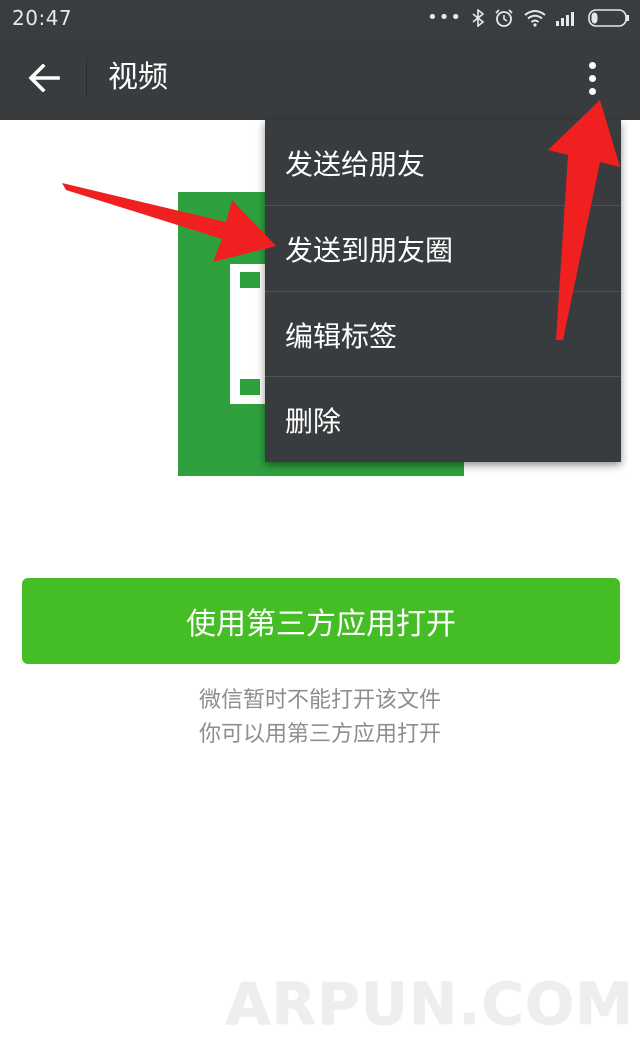  What do you see at coordinates (443, 334) in the screenshot?
I see `menu-item-edit-tags: 编辑标签` at bounding box center [443, 334].